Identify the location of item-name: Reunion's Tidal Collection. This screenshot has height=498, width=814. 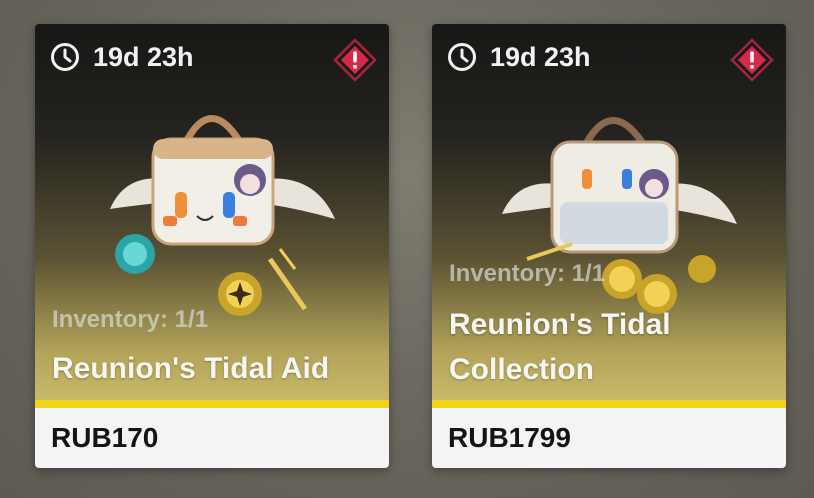
(594, 347).